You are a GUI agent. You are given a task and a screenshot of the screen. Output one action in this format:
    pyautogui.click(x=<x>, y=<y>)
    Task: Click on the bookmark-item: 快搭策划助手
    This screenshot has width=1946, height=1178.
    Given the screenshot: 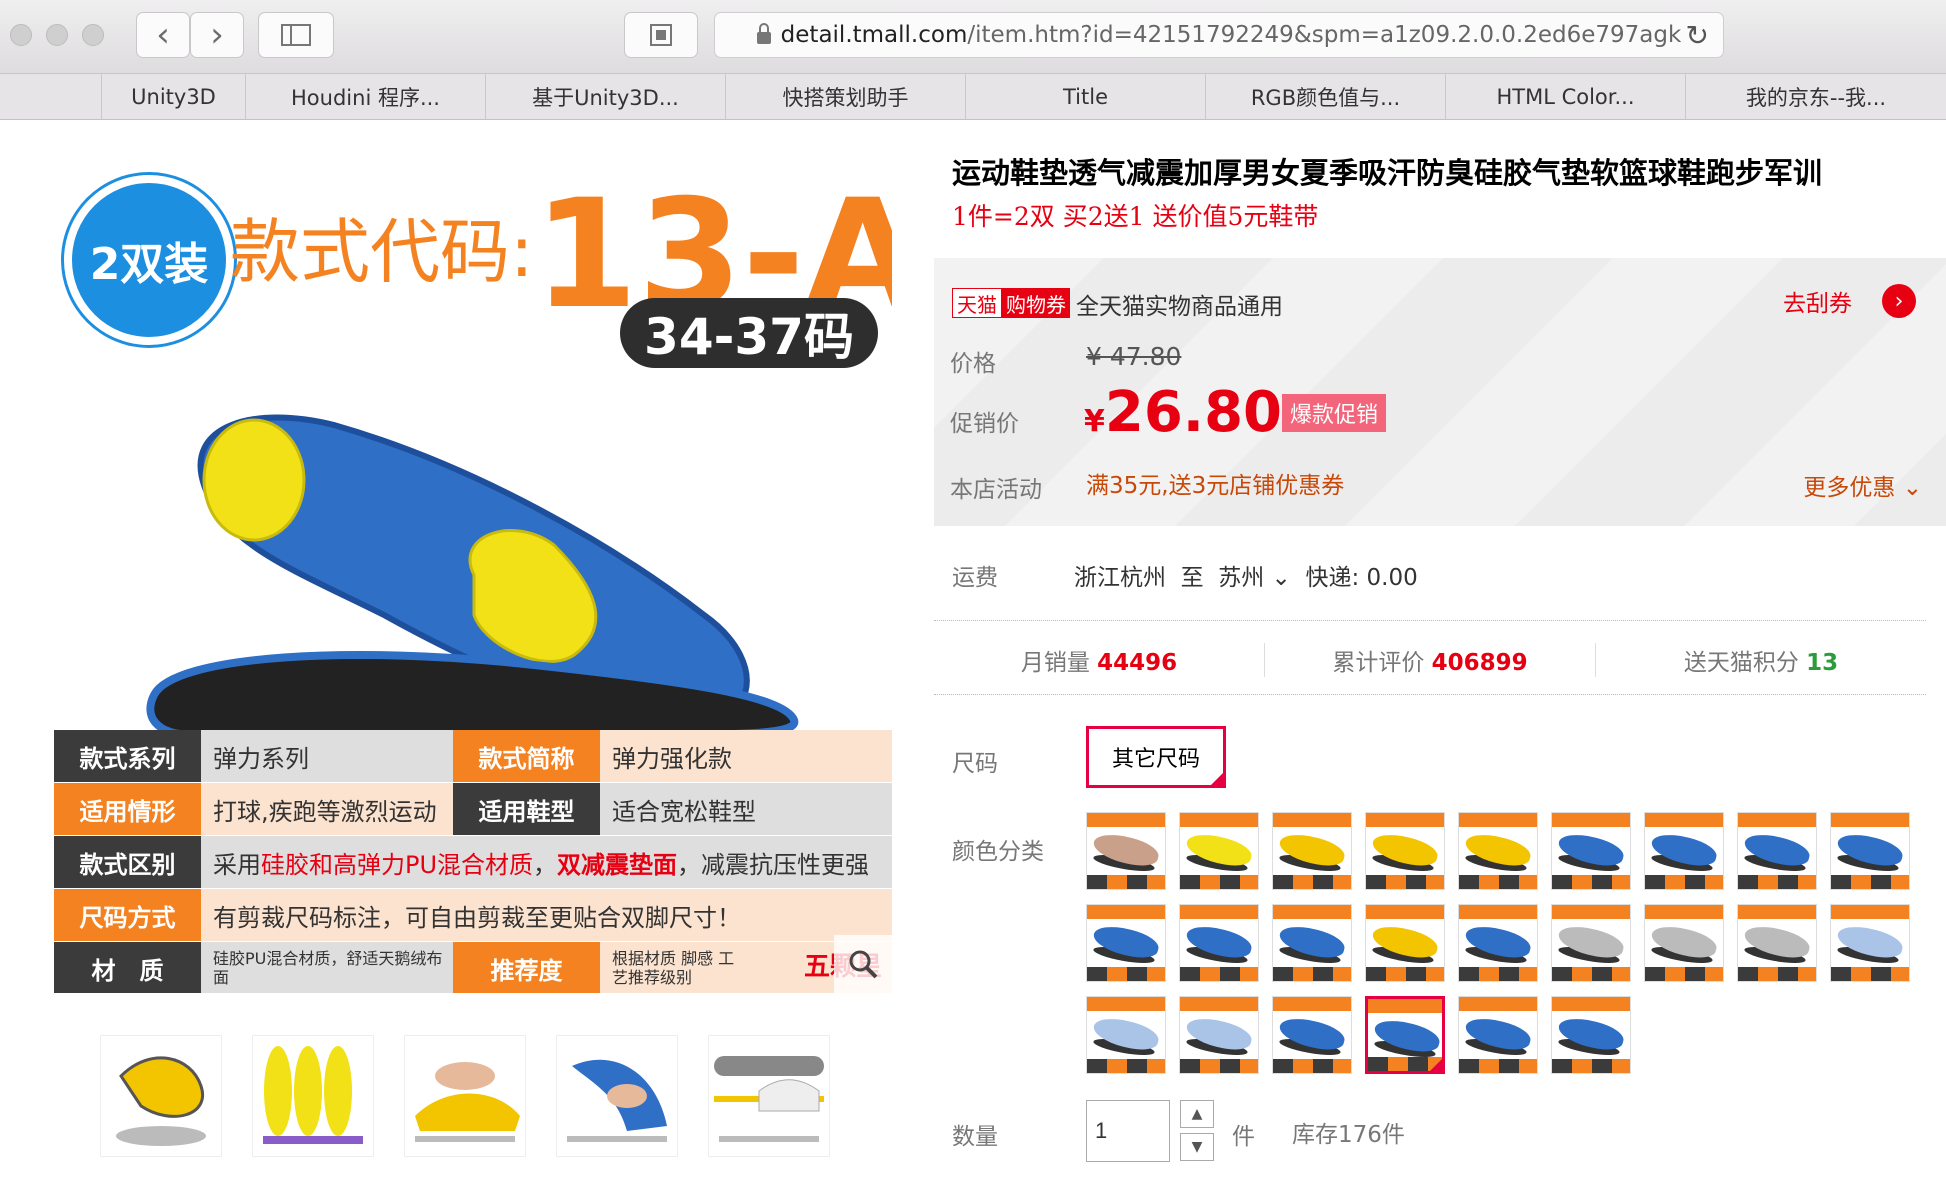 What is the action you would take?
    pyautogui.click(x=846, y=97)
    